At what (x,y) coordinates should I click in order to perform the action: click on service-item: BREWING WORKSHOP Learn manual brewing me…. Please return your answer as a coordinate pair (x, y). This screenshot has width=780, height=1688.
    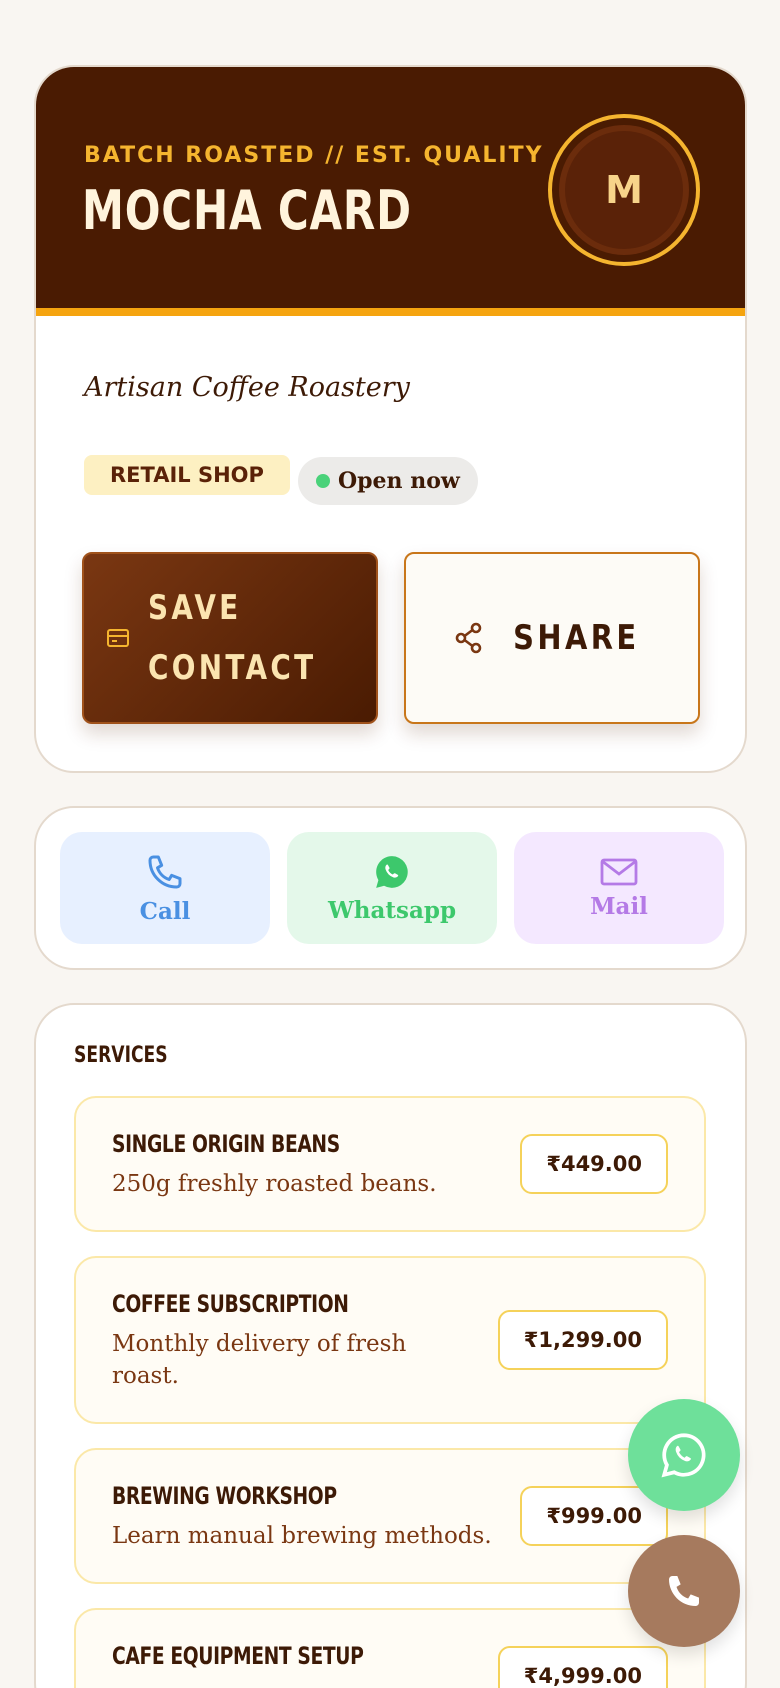
    Looking at the image, I should click on (390, 1516).